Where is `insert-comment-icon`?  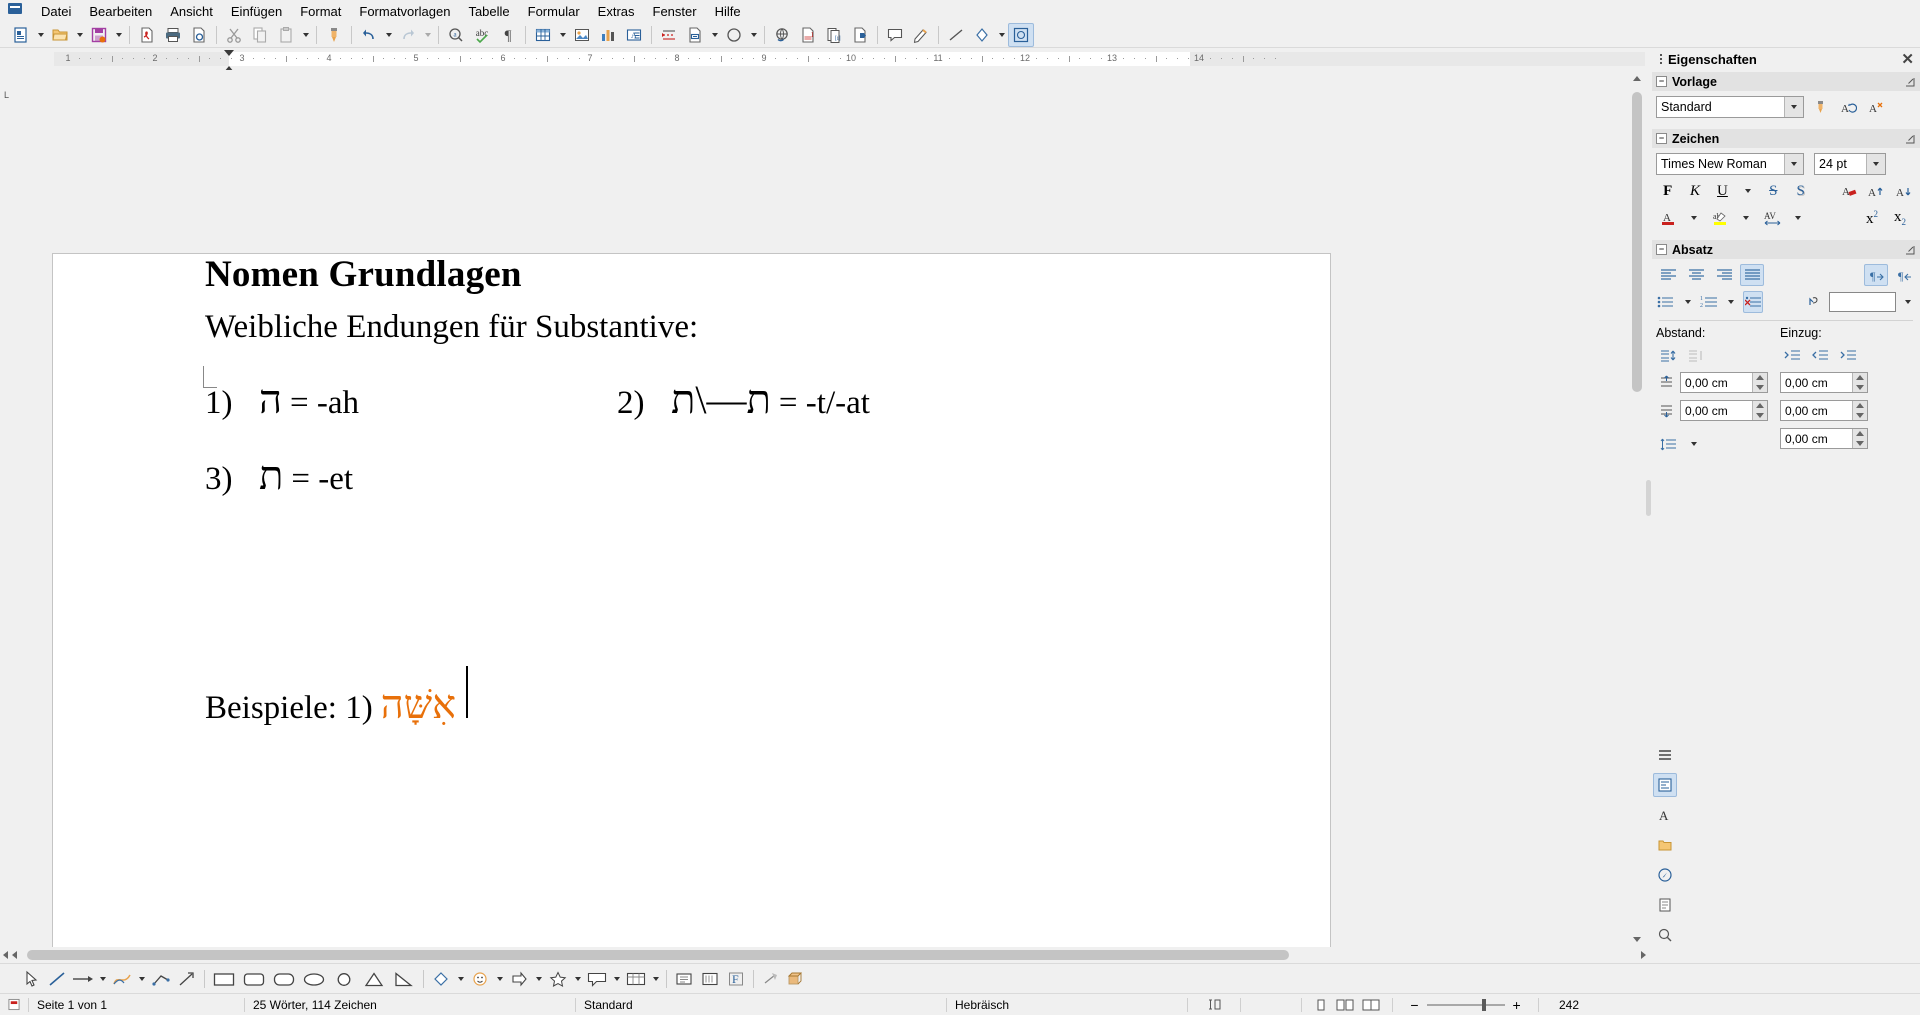 insert-comment-icon is located at coordinates (895, 35).